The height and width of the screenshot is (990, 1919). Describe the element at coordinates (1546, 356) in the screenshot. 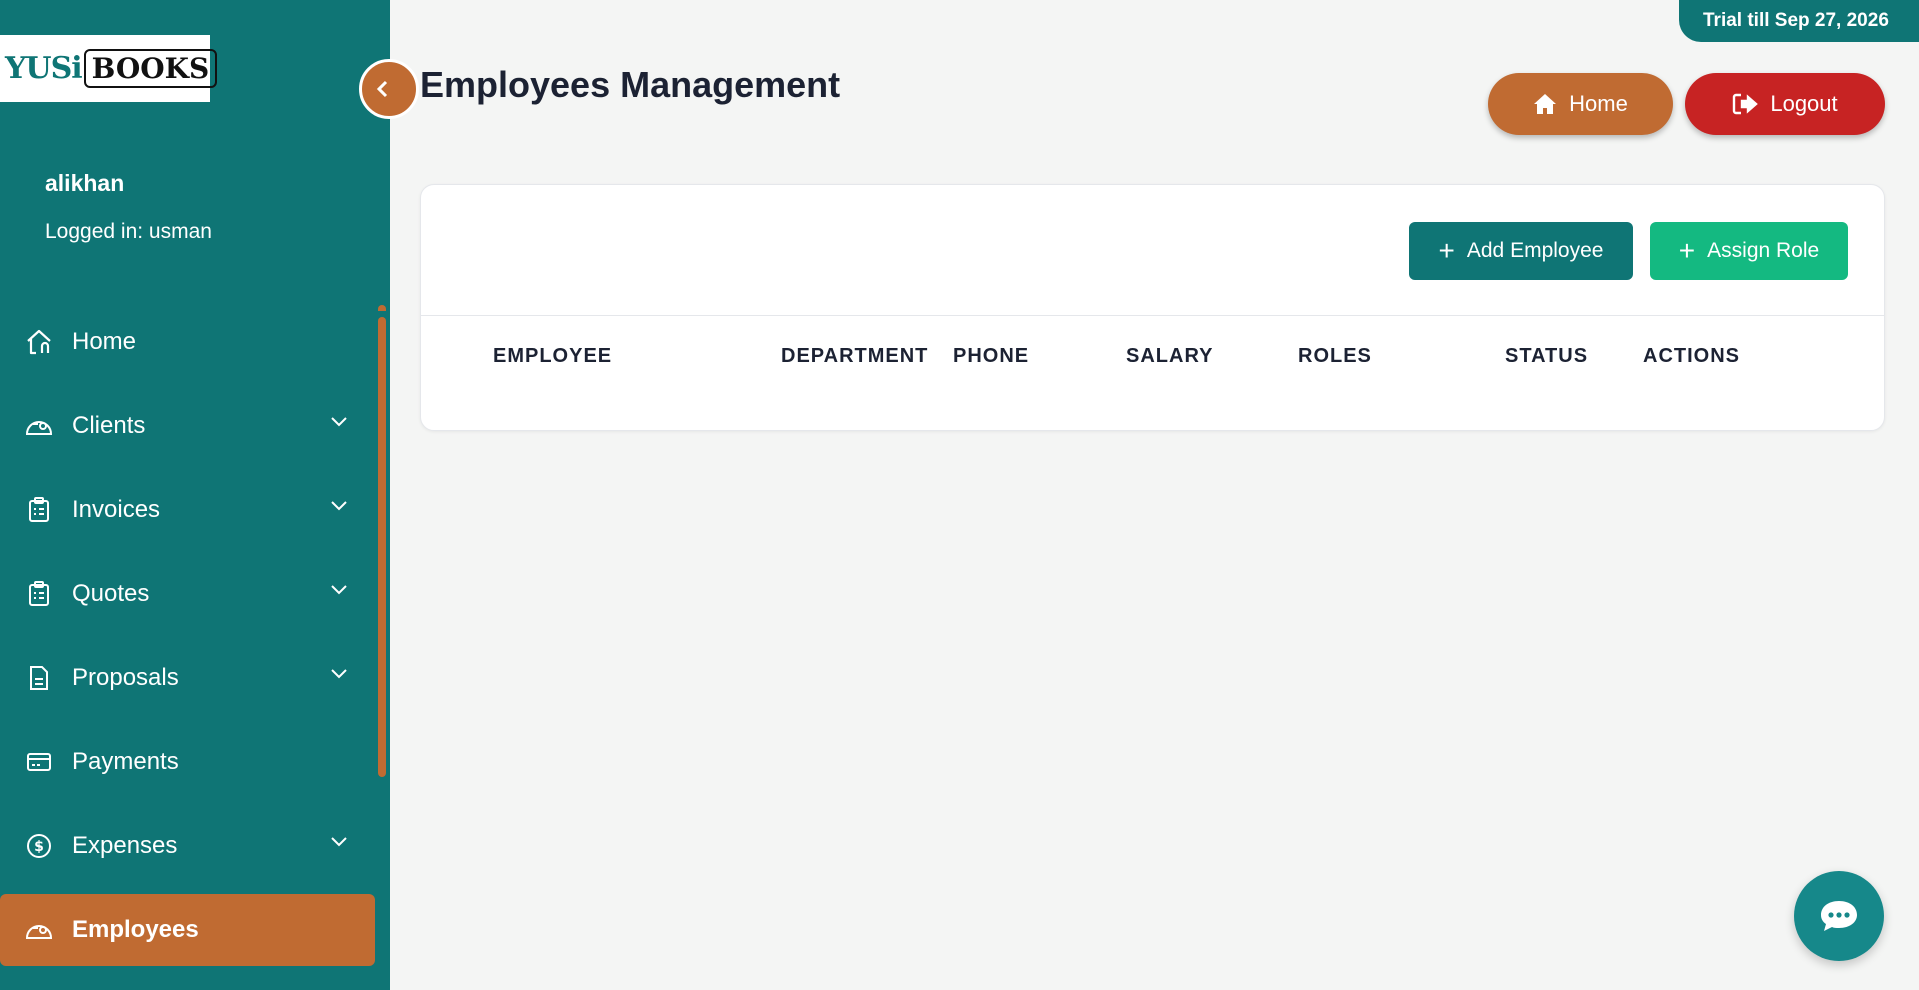

I see `column-header-status: STATUS` at that location.